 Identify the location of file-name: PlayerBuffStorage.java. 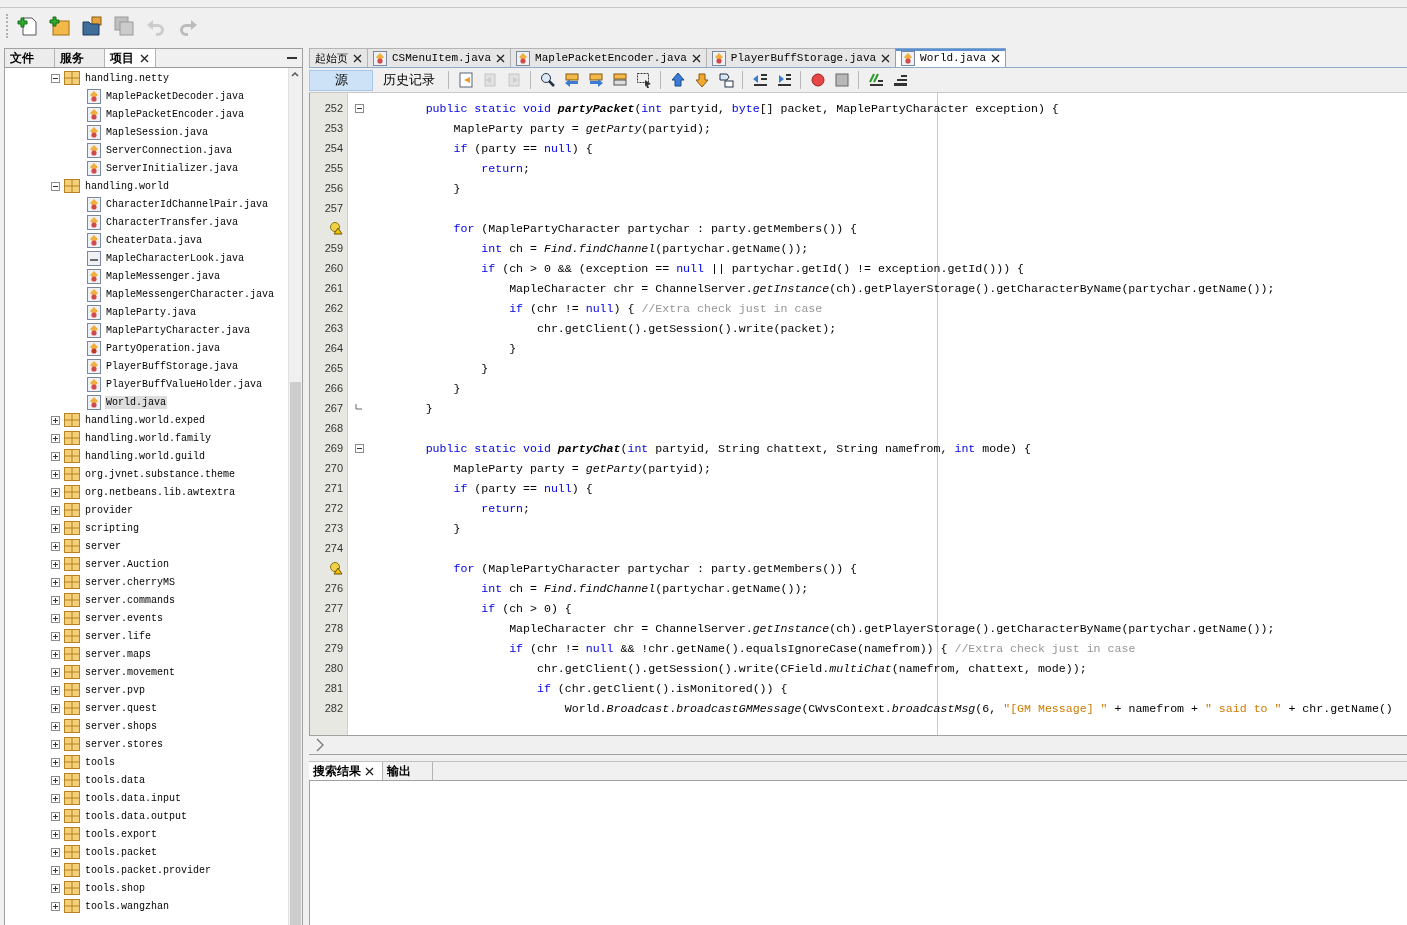
(172, 366).